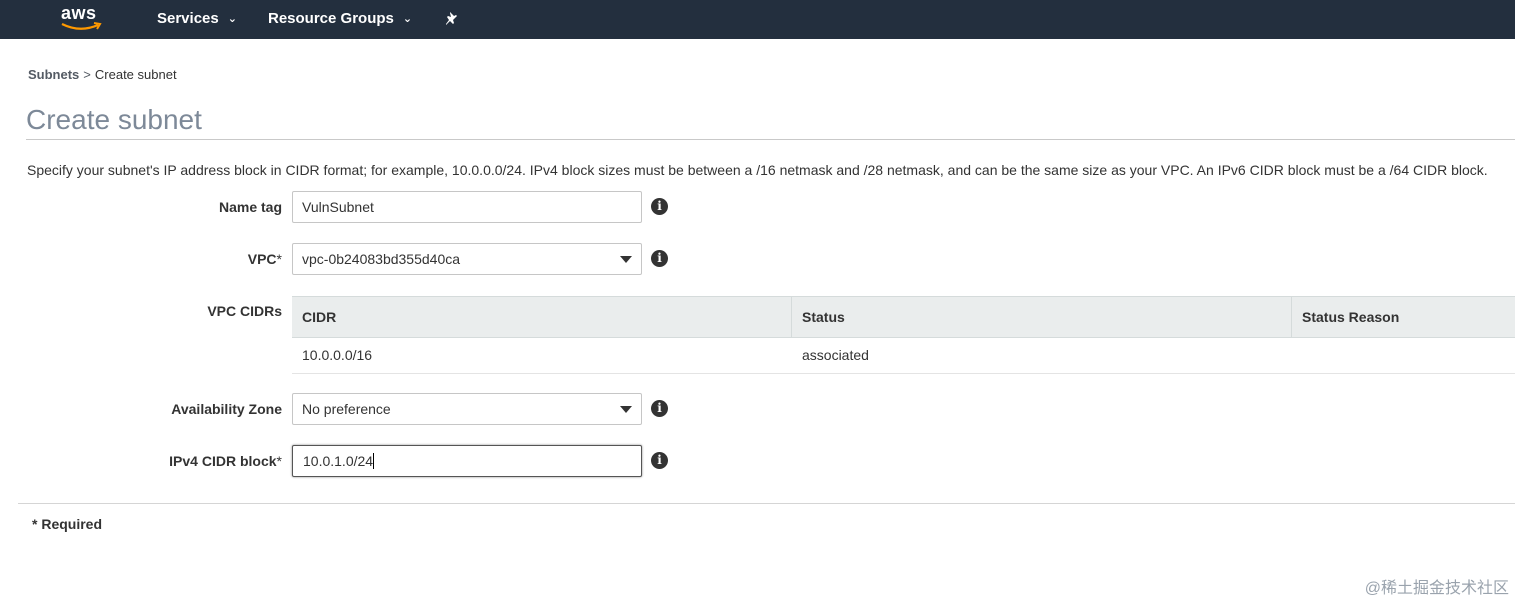 The width and height of the screenshot is (1515, 602). I want to click on ipv4-cidr-input: 10.0.1.0/24, so click(467, 461).